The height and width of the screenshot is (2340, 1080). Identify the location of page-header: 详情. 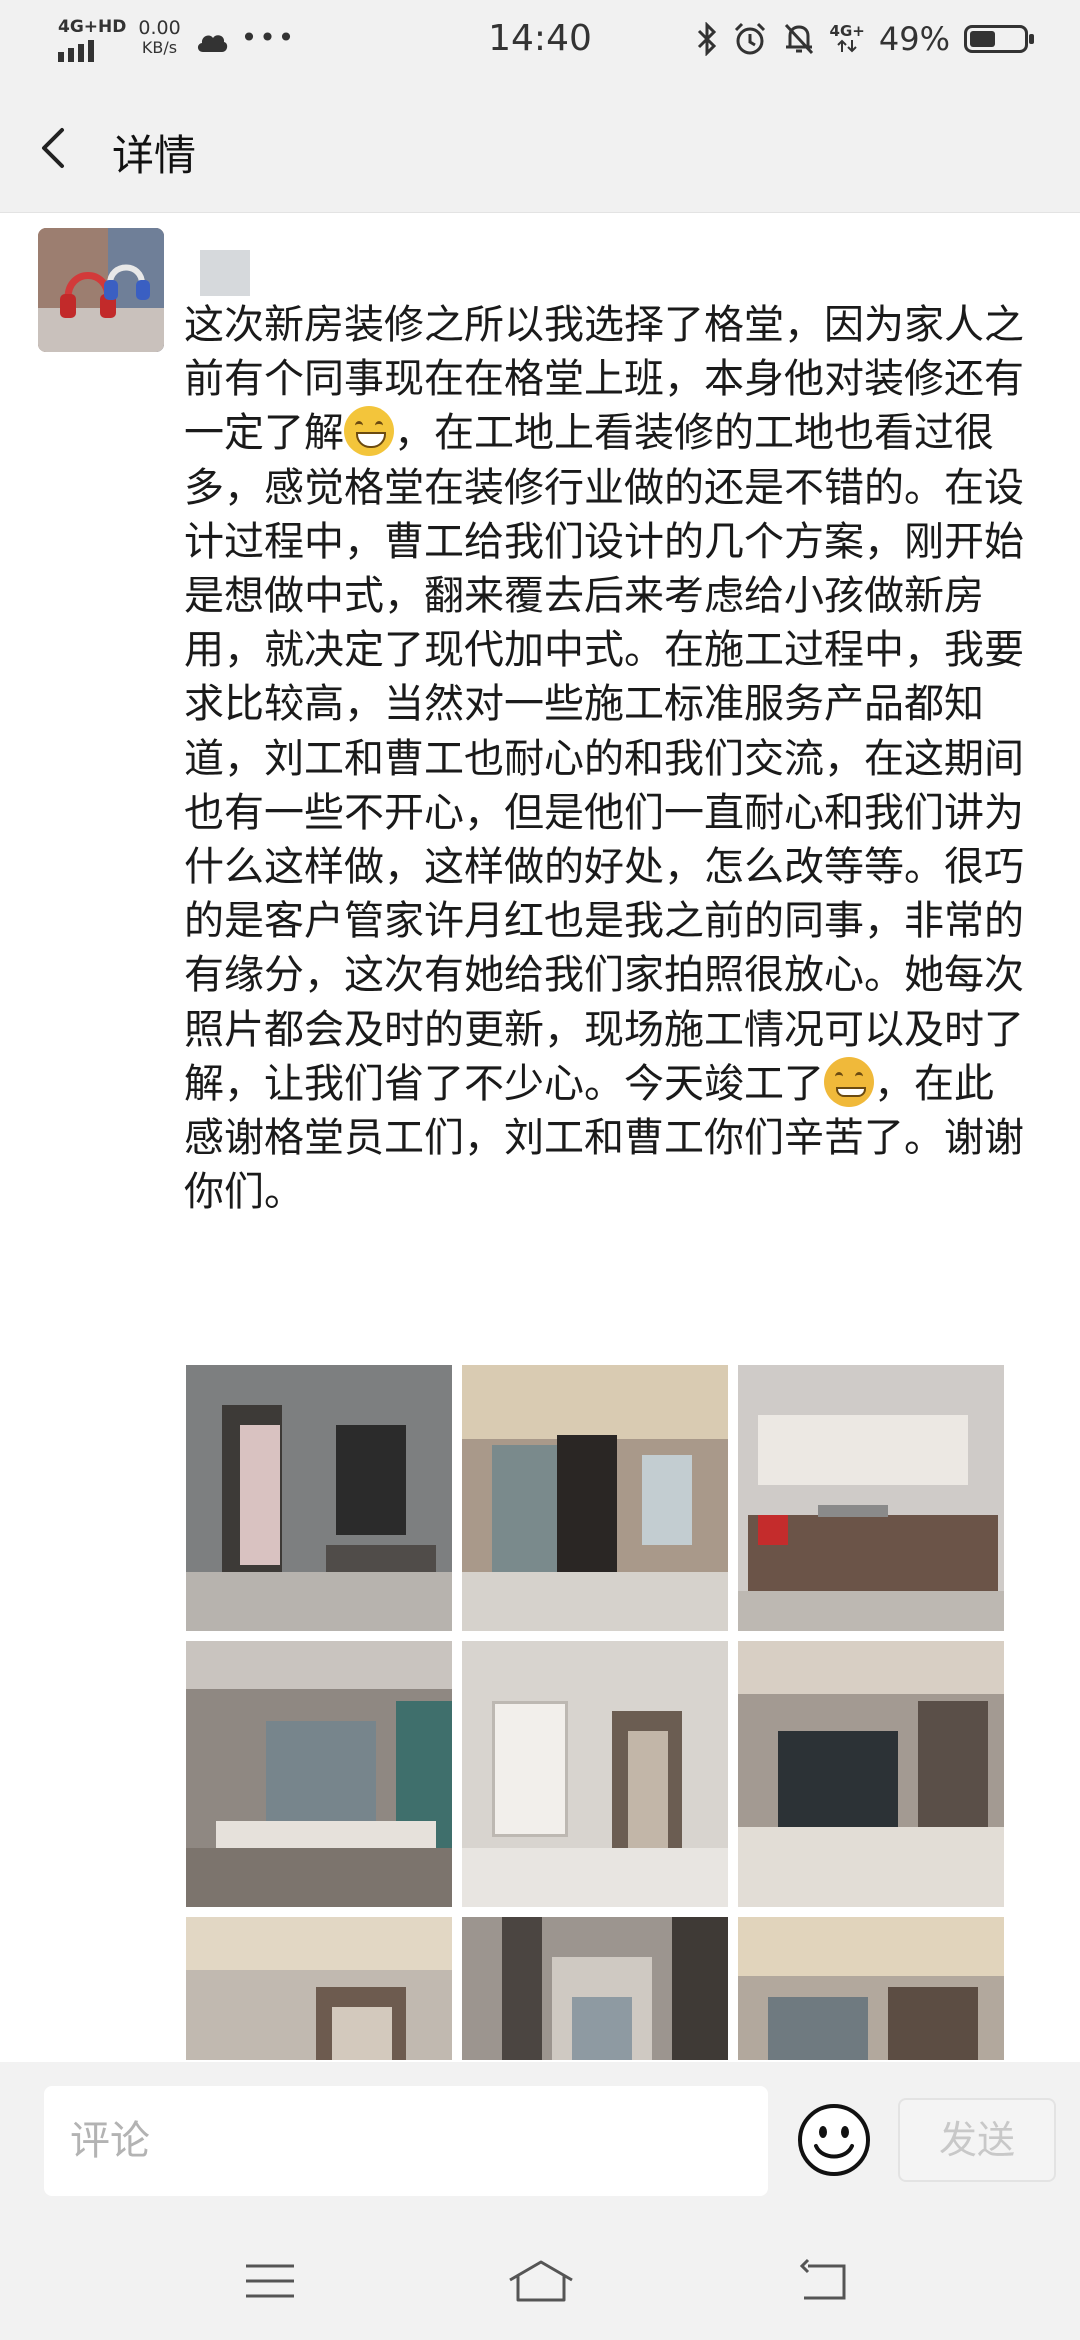
(540, 148).